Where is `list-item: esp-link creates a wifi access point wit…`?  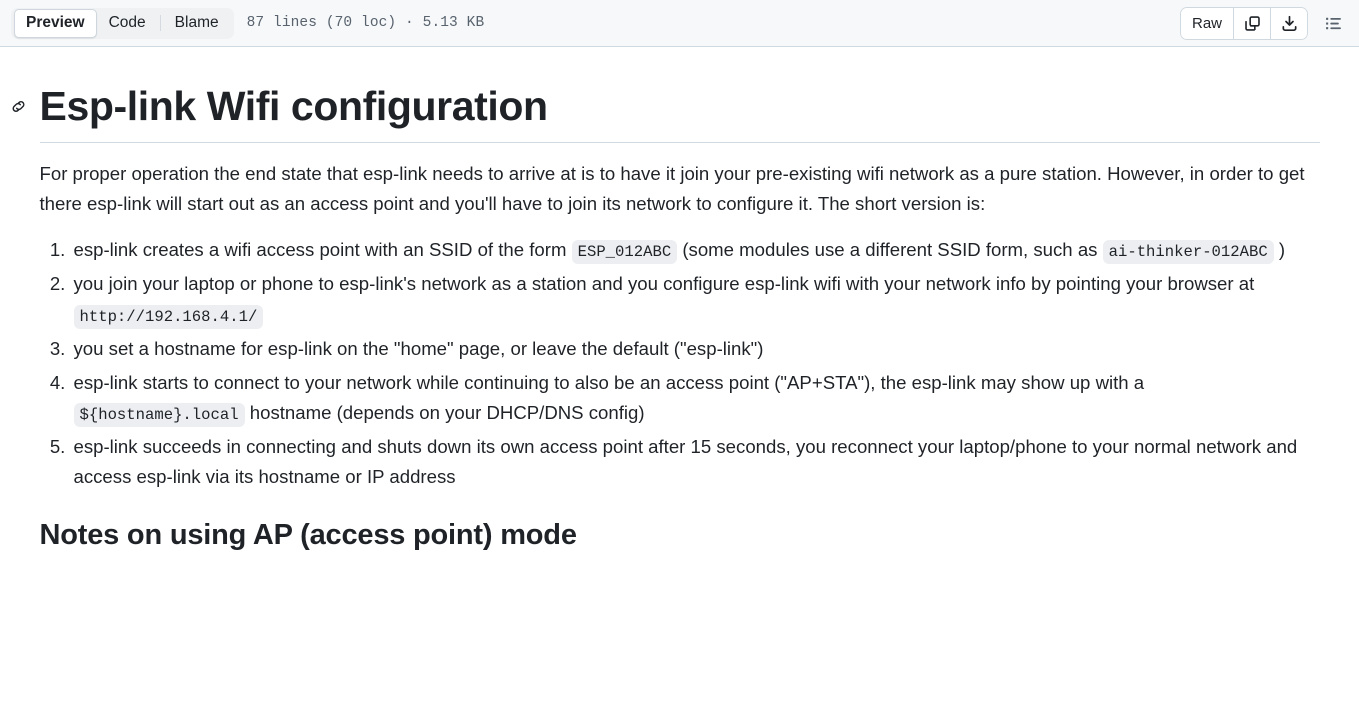
list-item: esp-link creates a wifi access point wit… is located at coordinates (695, 250).